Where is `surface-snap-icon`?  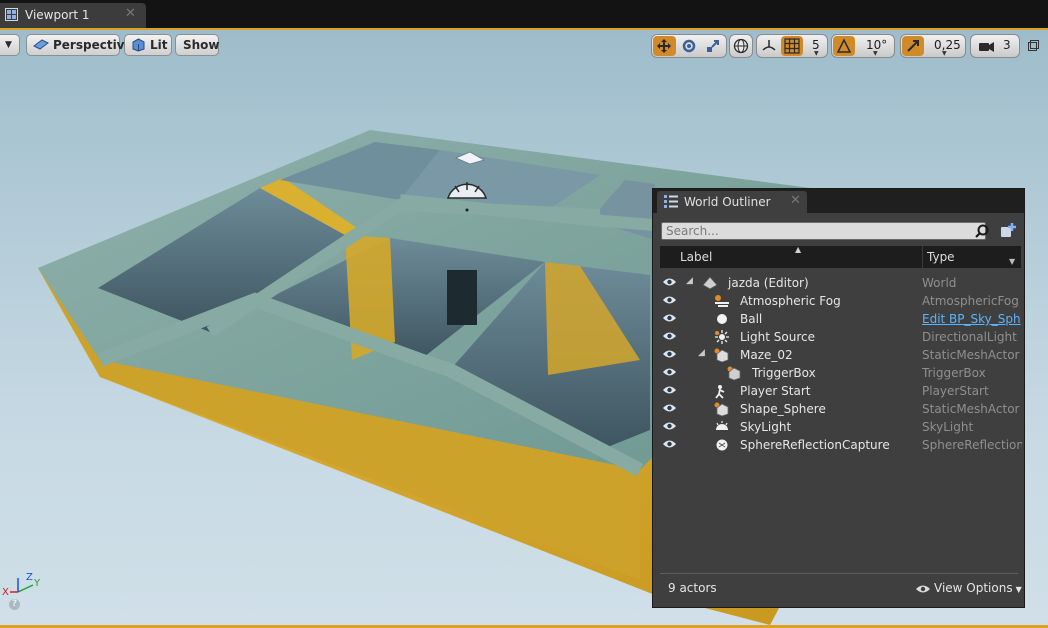 surface-snap-icon is located at coordinates (769, 45).